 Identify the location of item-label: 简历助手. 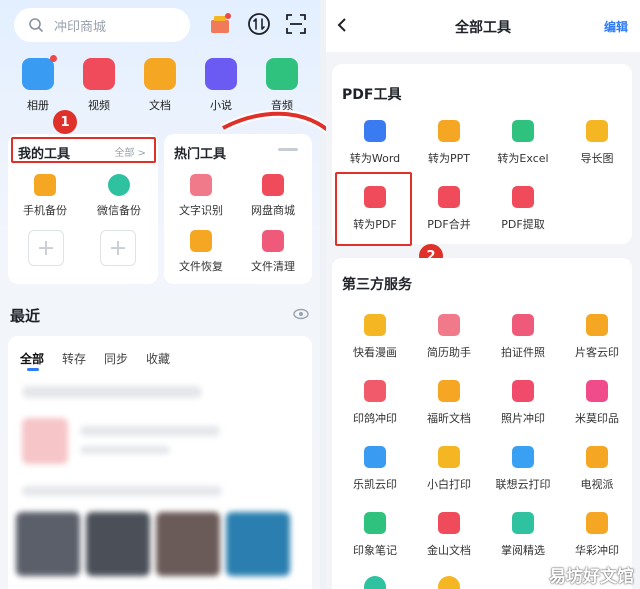
(449, 352).